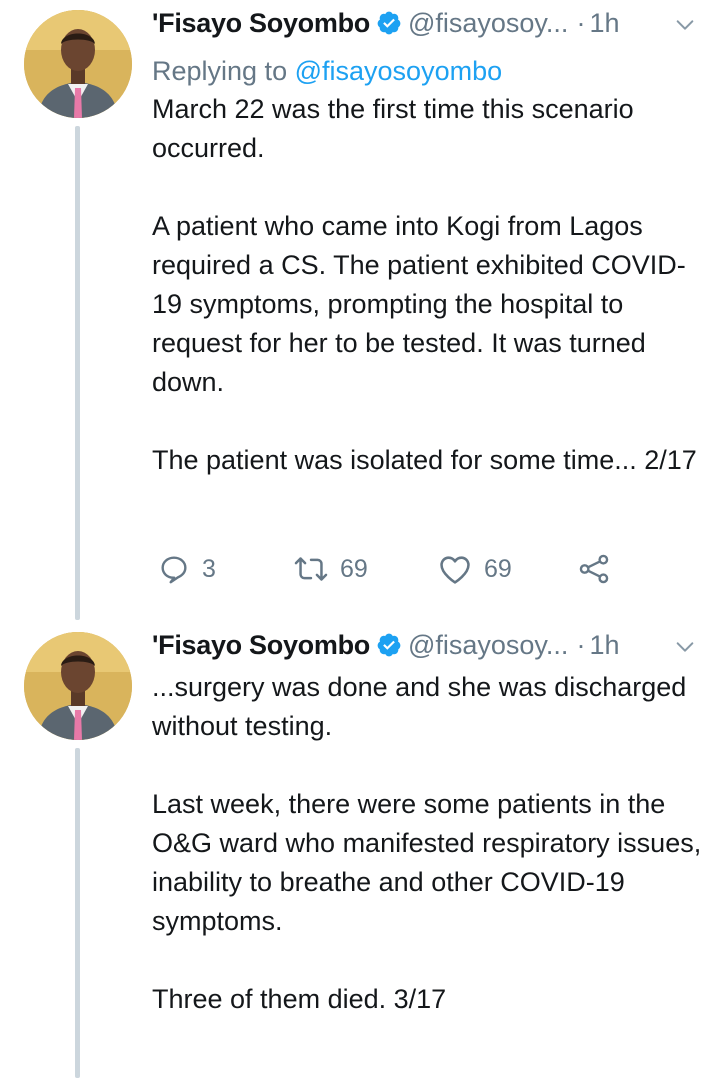 This screenshot has height=1078, width=720. What do you see at coordinates (311, 569) in the screenshot?
I see `retweet-icon` at bounding box center [311, 569].